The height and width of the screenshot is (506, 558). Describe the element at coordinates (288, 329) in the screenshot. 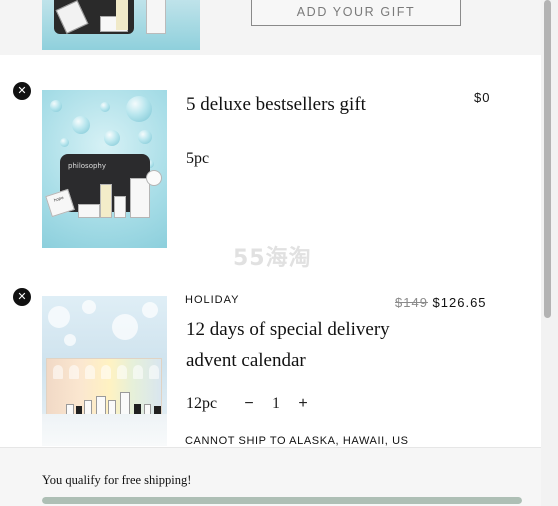

I see `item-title: 12 days of special delivery` at that location.